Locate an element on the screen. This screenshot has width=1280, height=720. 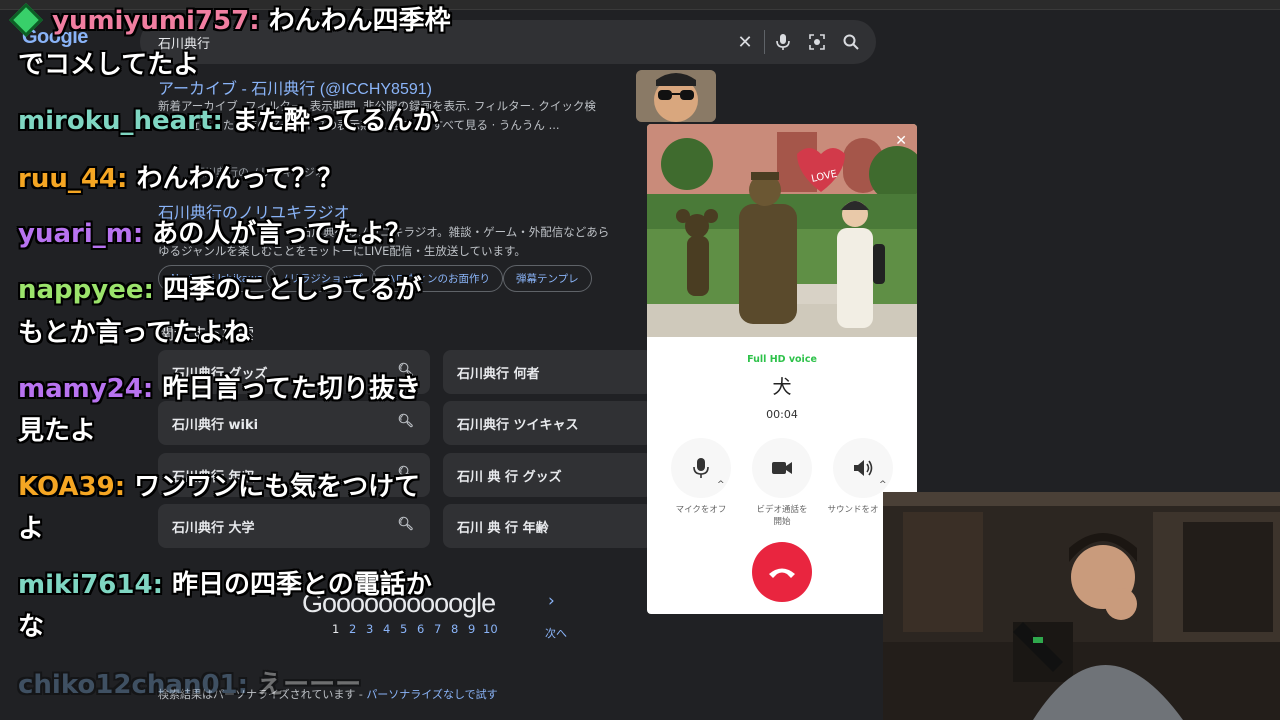
webcam-feed is located at coordinates (1081, 606).